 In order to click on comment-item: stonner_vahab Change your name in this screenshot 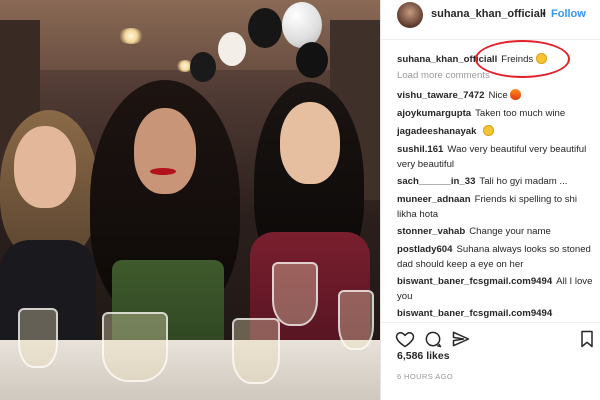, I will do `click(496, 231)`.